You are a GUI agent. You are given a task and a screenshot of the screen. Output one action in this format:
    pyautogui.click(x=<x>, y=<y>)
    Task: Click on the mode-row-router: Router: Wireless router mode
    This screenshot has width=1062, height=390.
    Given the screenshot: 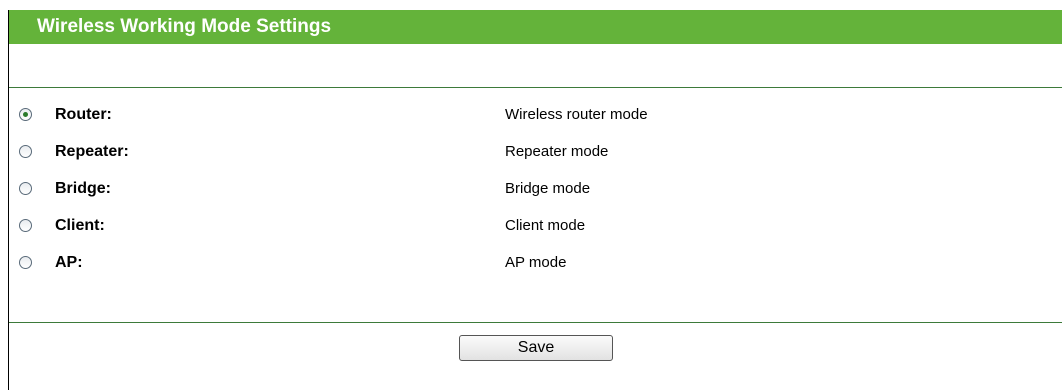 What is the action you would take?
    pyautogui.click(x=535, y=115)
    